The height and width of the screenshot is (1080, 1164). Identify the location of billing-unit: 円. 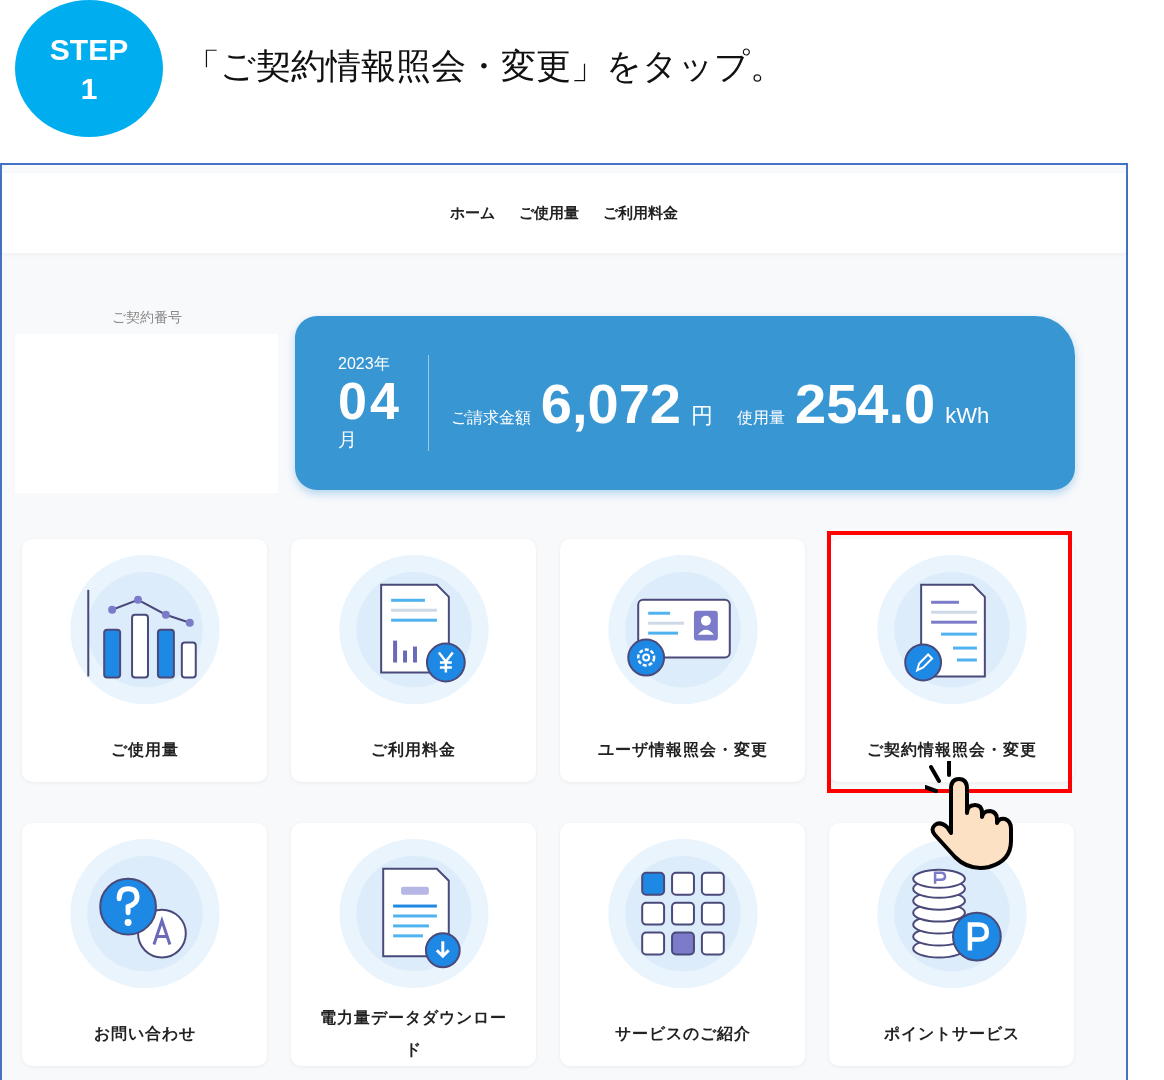
(702, 415).